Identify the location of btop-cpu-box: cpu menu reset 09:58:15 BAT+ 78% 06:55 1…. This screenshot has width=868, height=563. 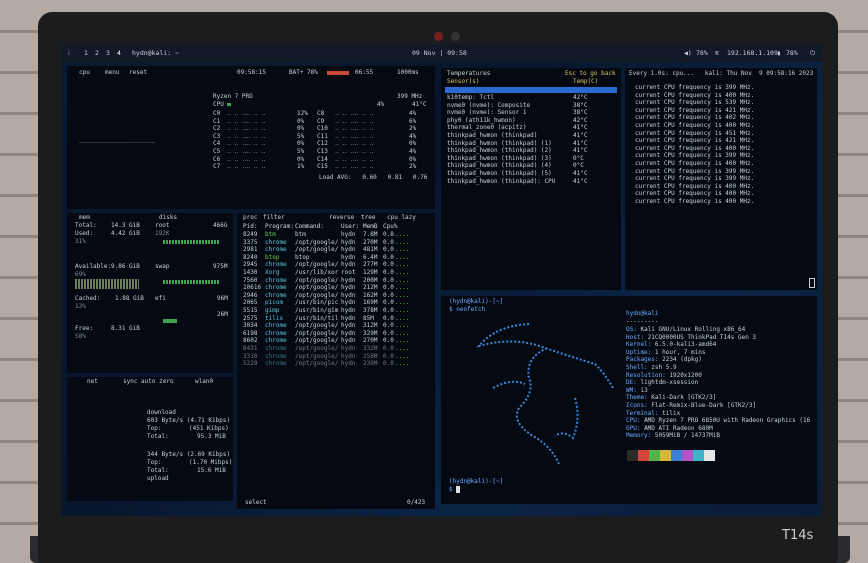
(251, 137).